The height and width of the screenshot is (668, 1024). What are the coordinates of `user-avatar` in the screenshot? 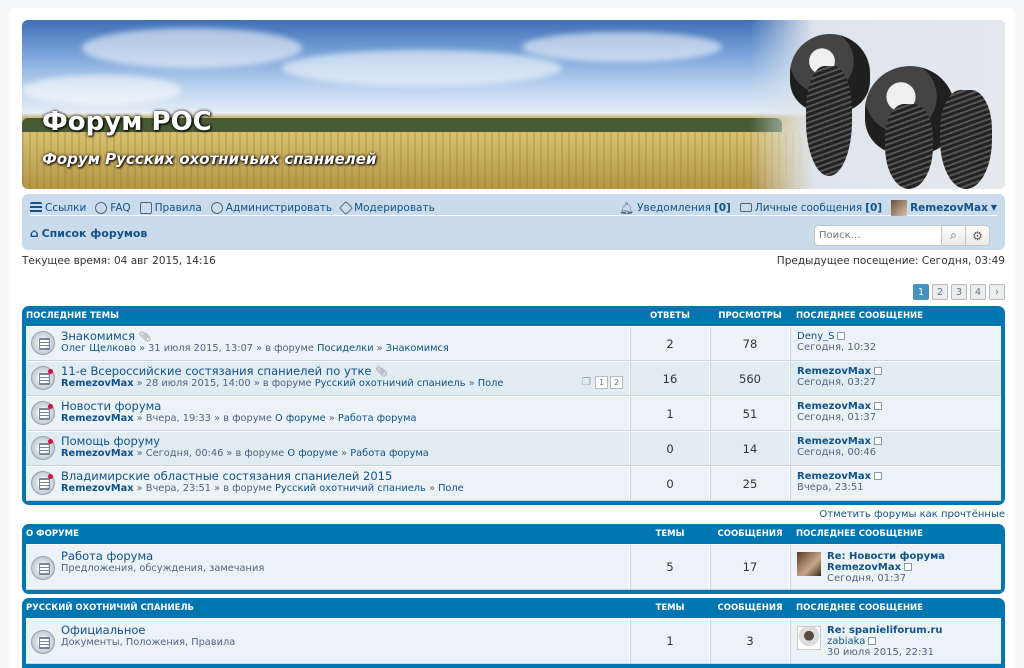 It's located at (899, 207).